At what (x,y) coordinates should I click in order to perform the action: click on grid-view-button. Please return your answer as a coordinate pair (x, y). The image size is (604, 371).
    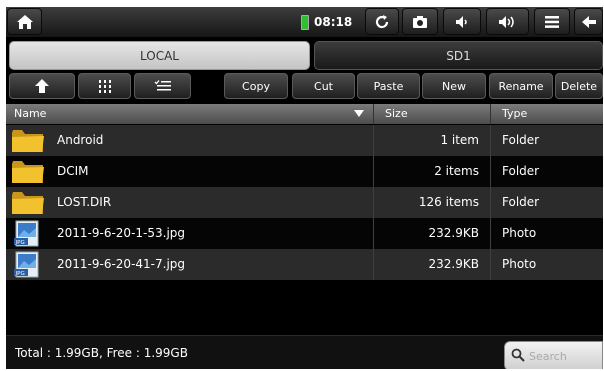
    Looking at the image, I should click on (104, 86).